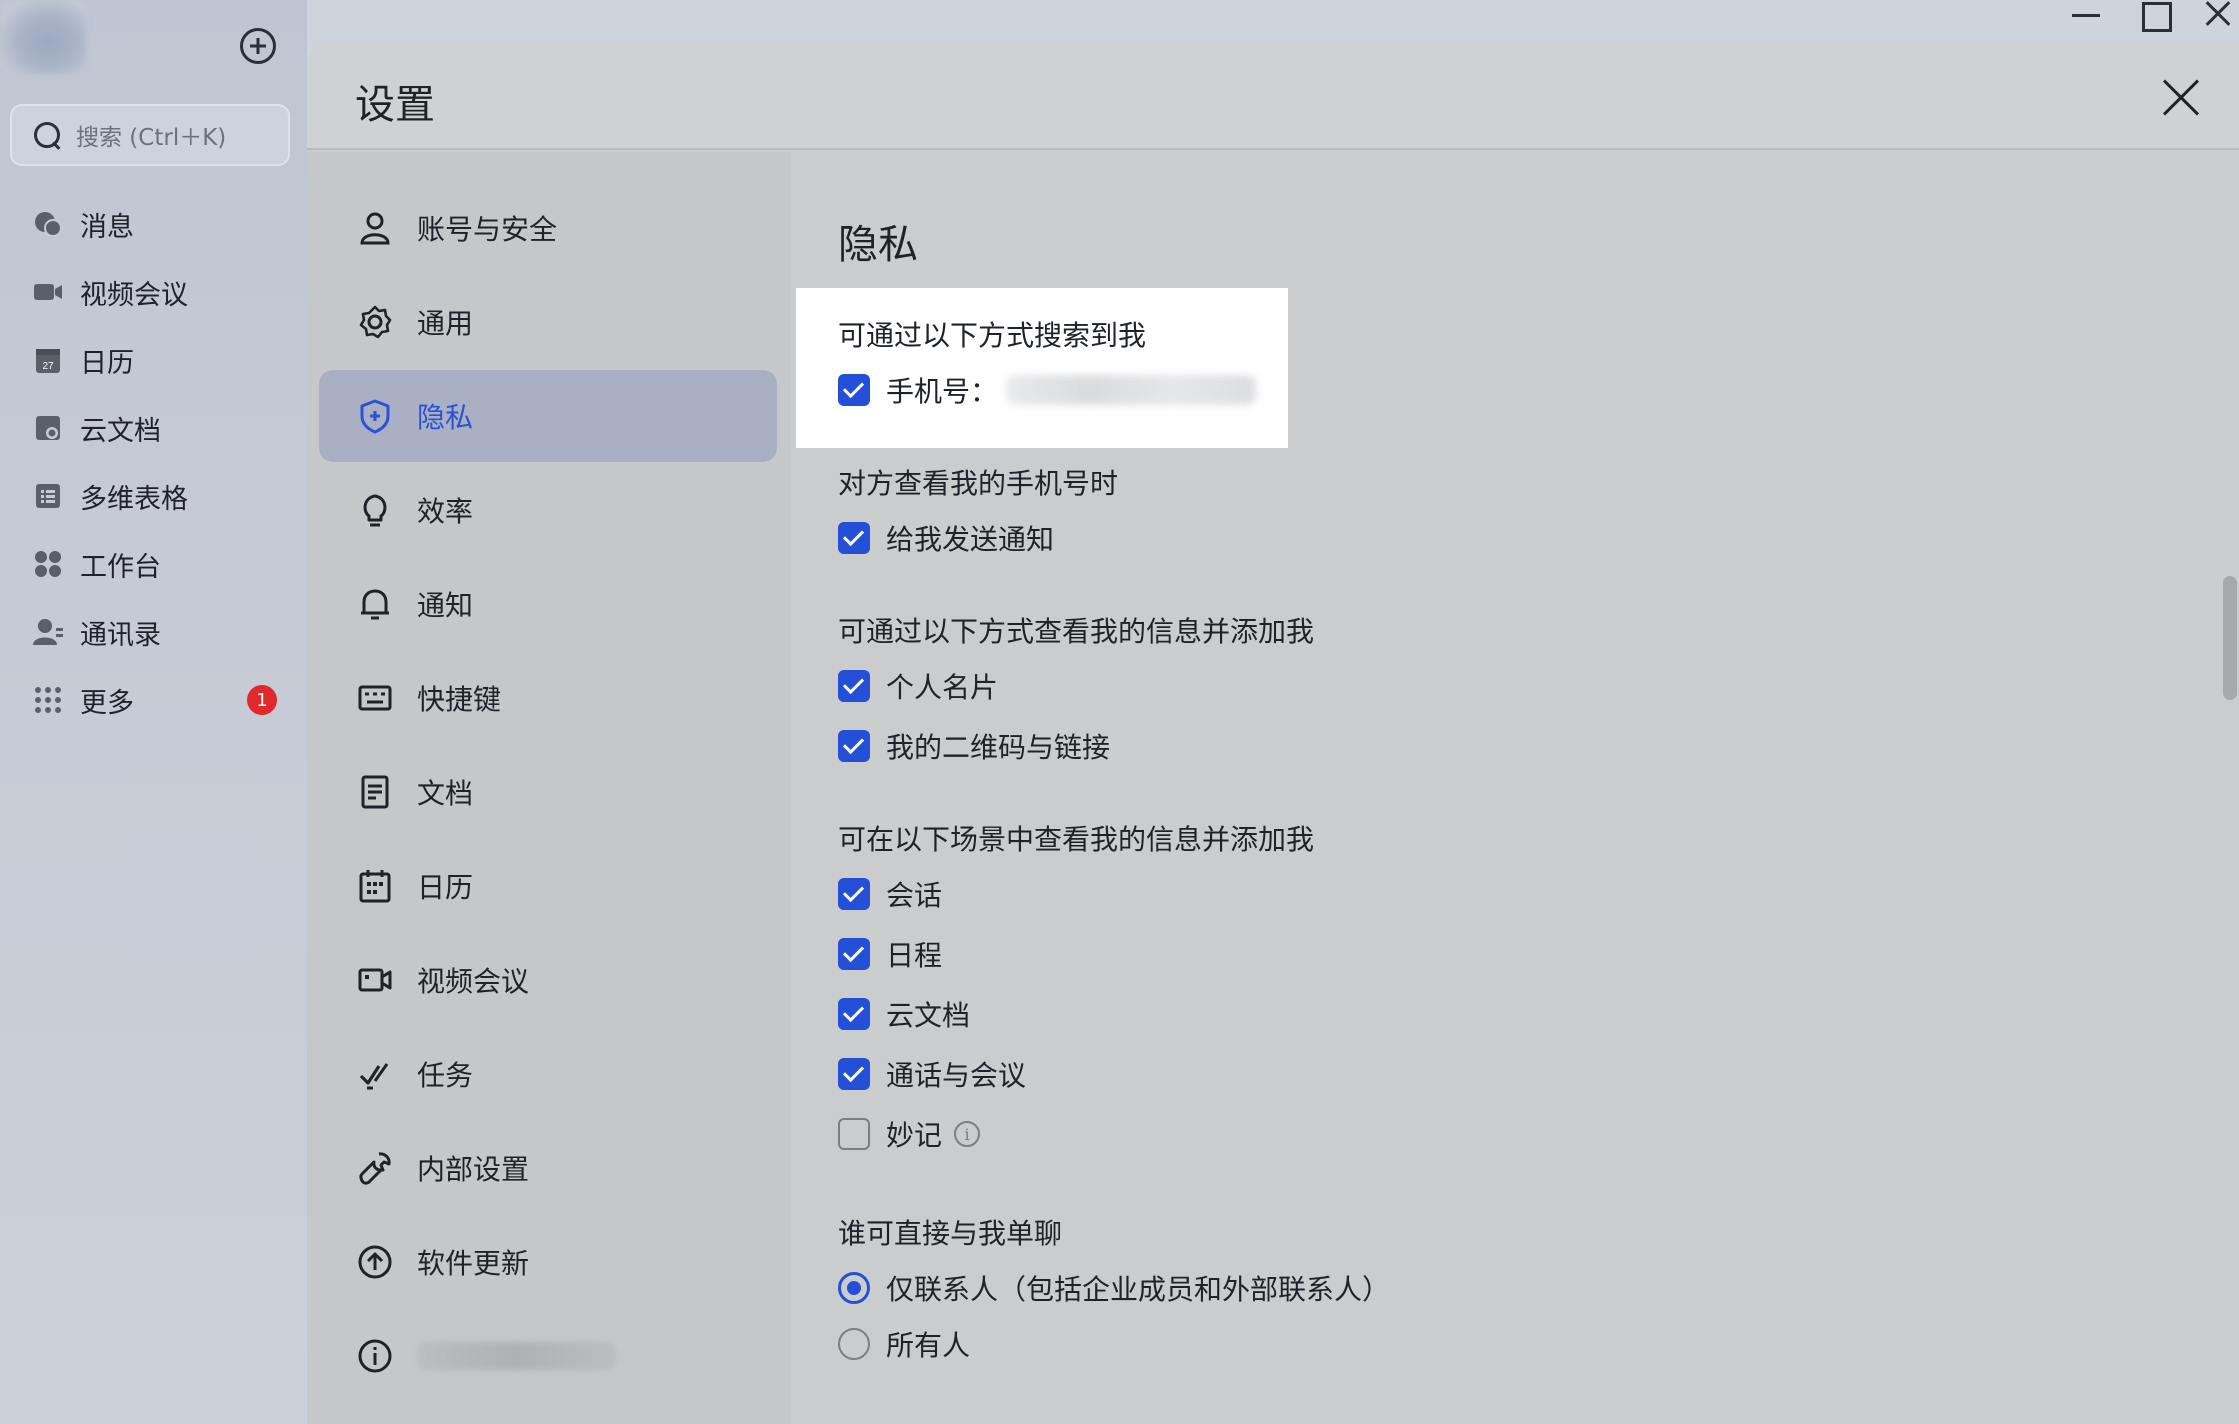 This screenshot has width=2239, height=1424. I want to click on svg-text: 27, so click(48, 366).